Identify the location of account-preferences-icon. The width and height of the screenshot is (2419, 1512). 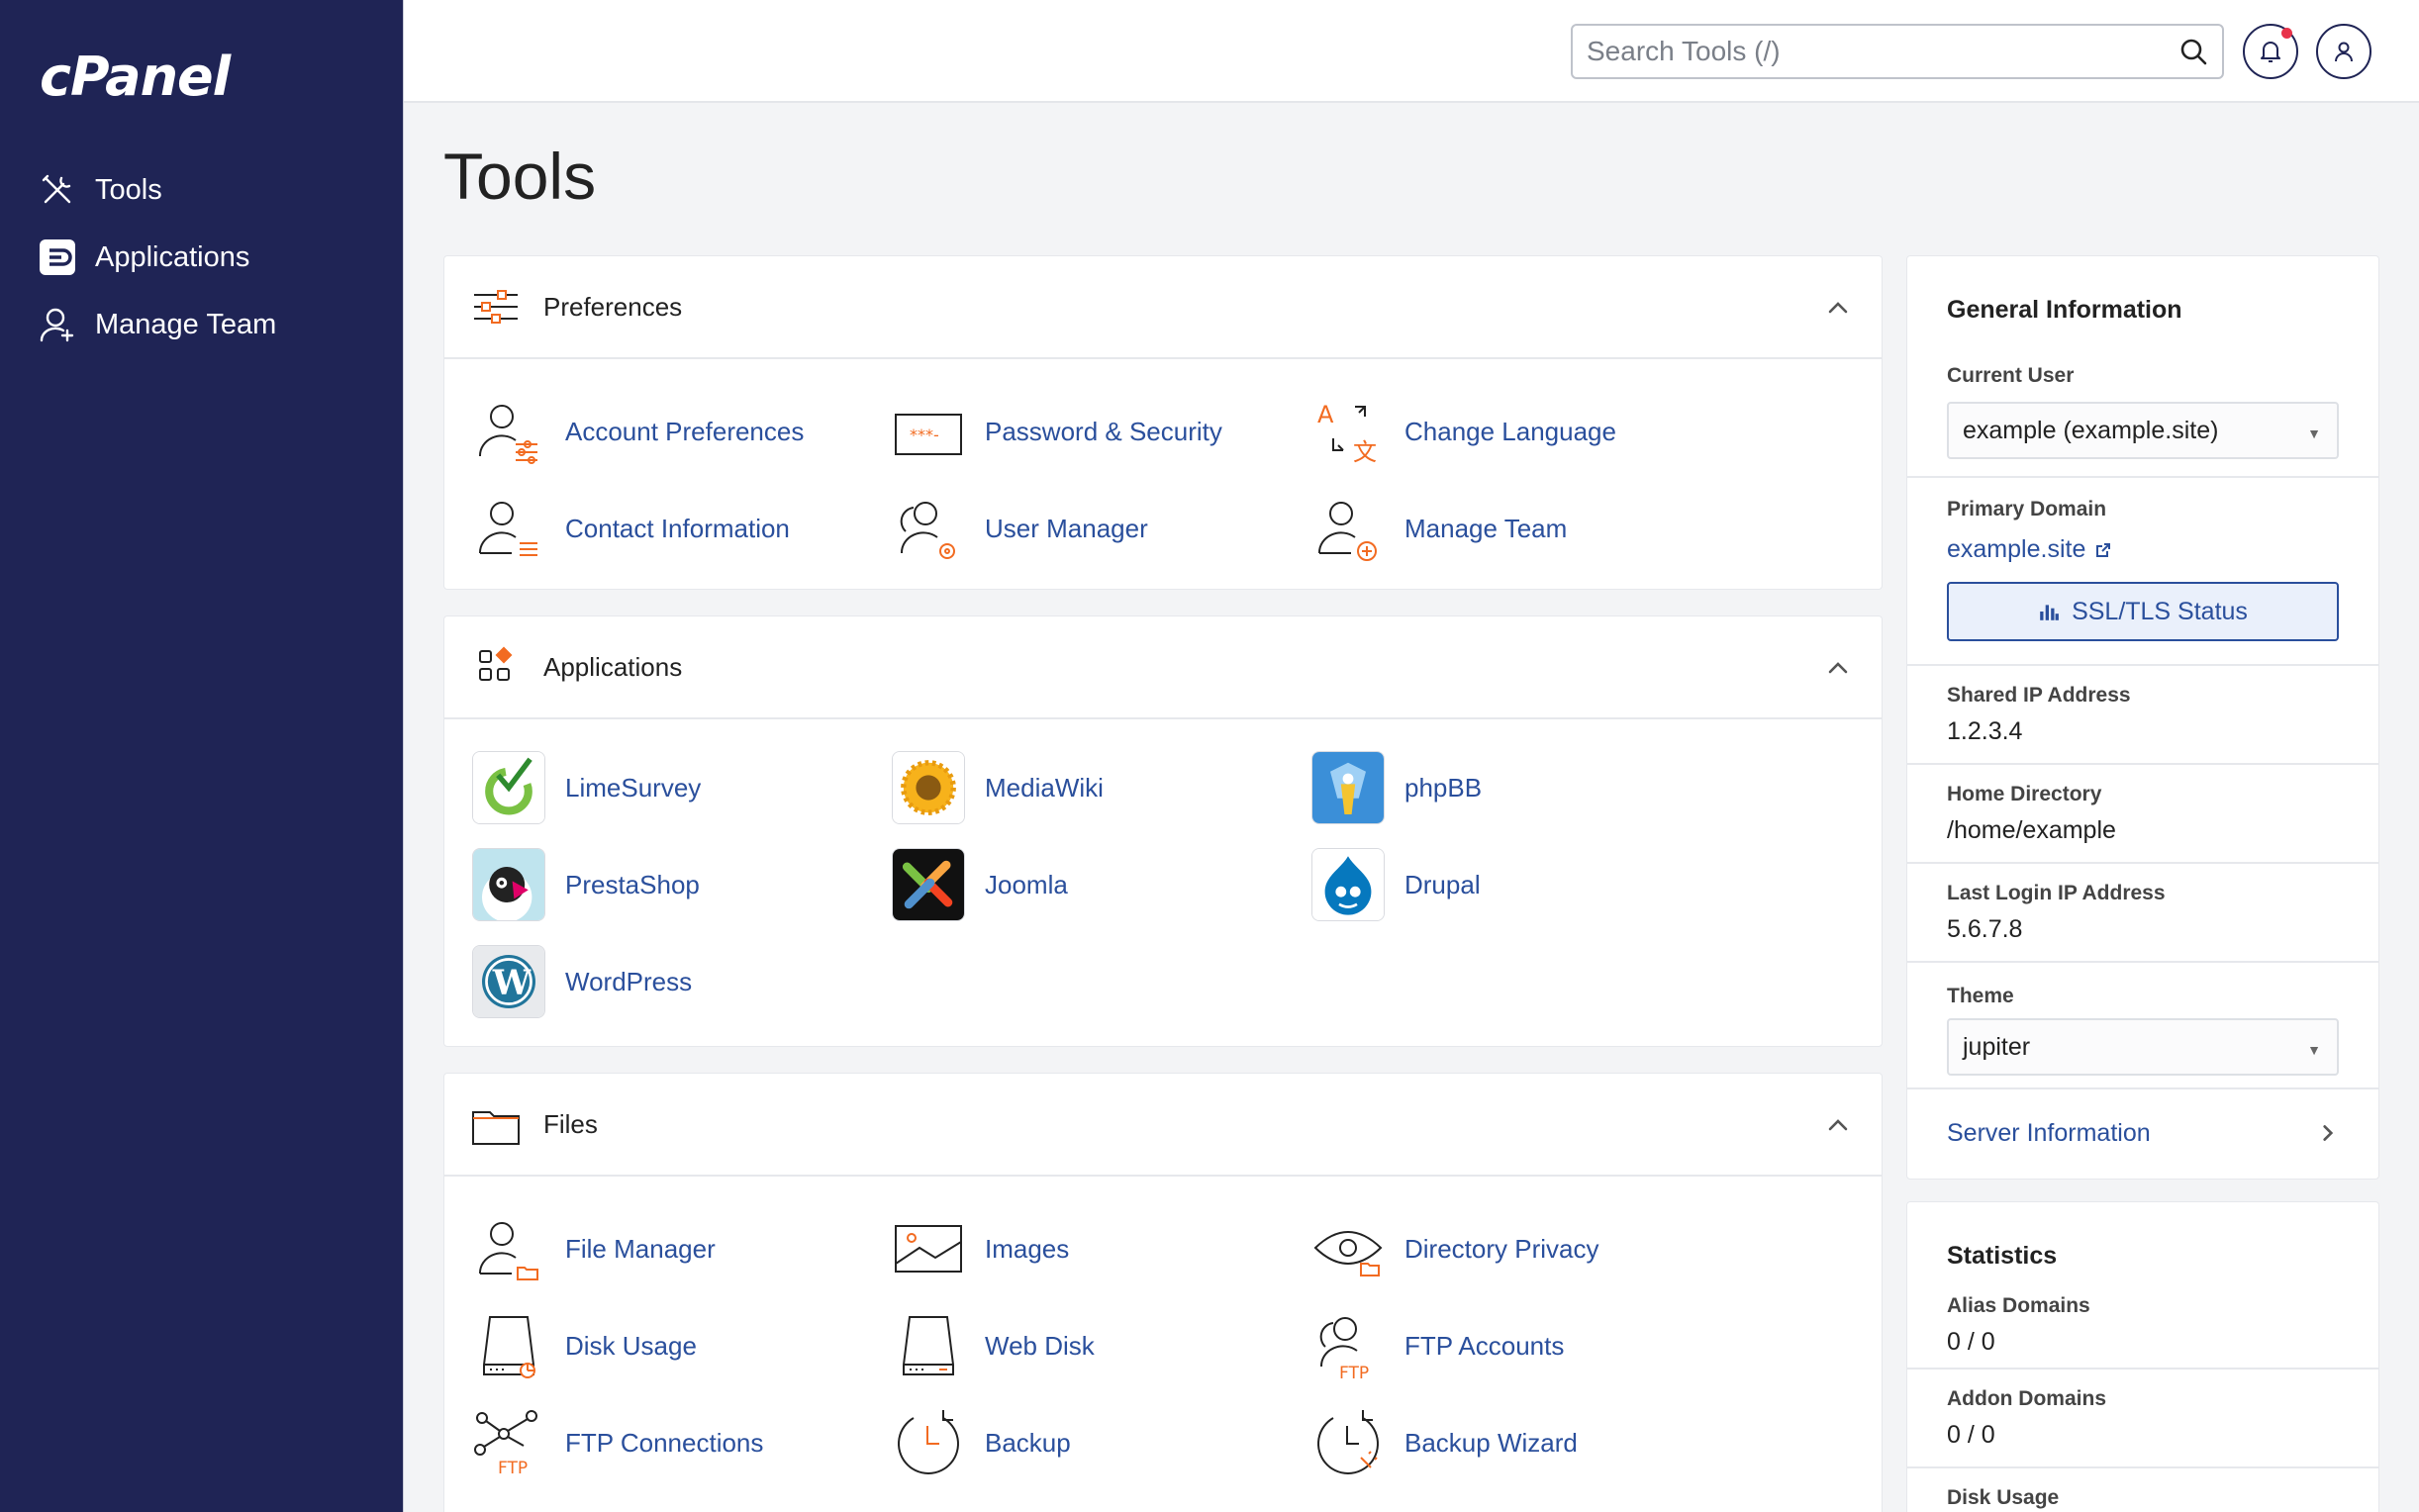
(507, 435).